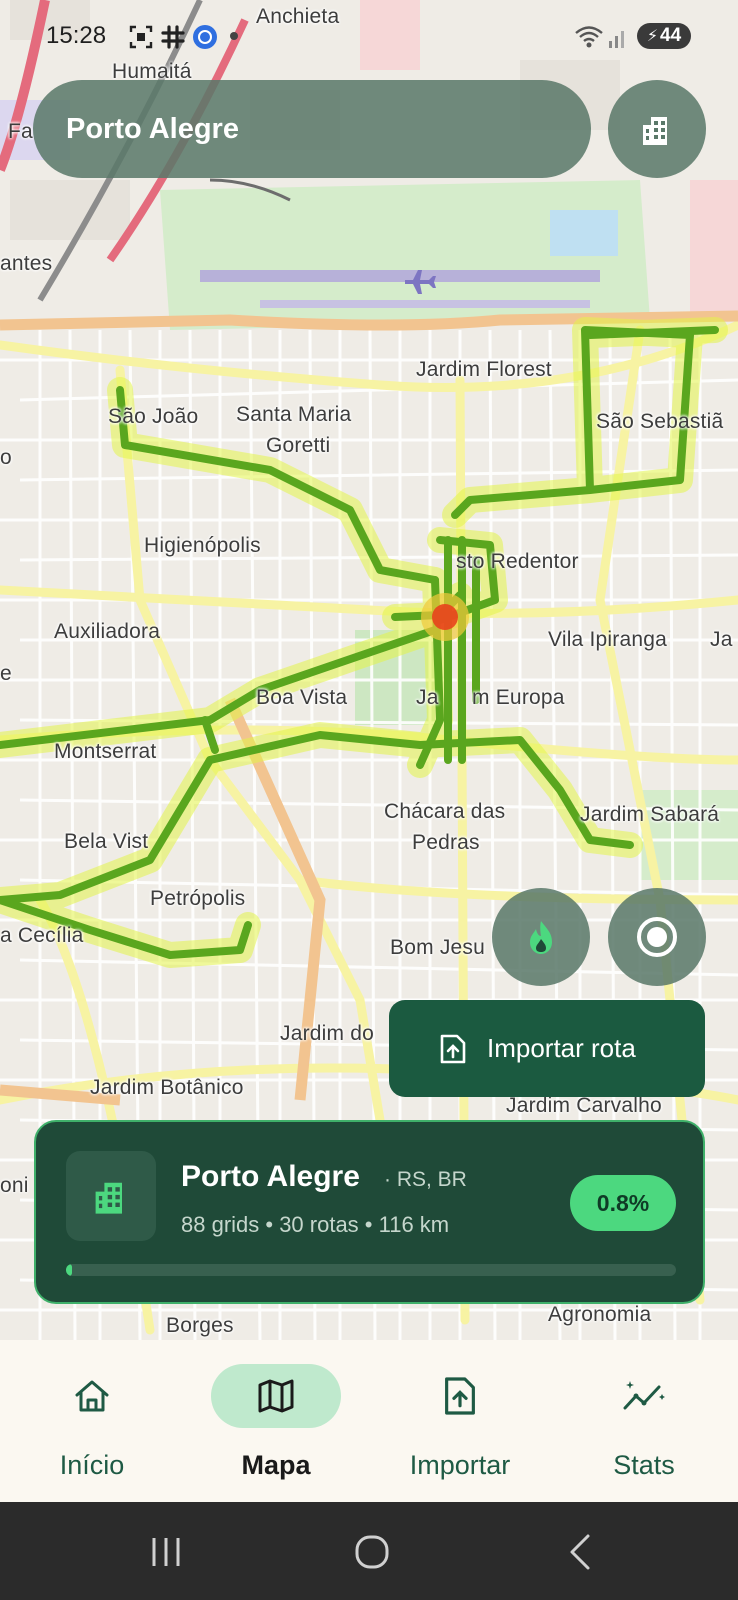  Describe the element at coordinates (205, 37) in the screenshot. I see `vpn-icon` at that location.